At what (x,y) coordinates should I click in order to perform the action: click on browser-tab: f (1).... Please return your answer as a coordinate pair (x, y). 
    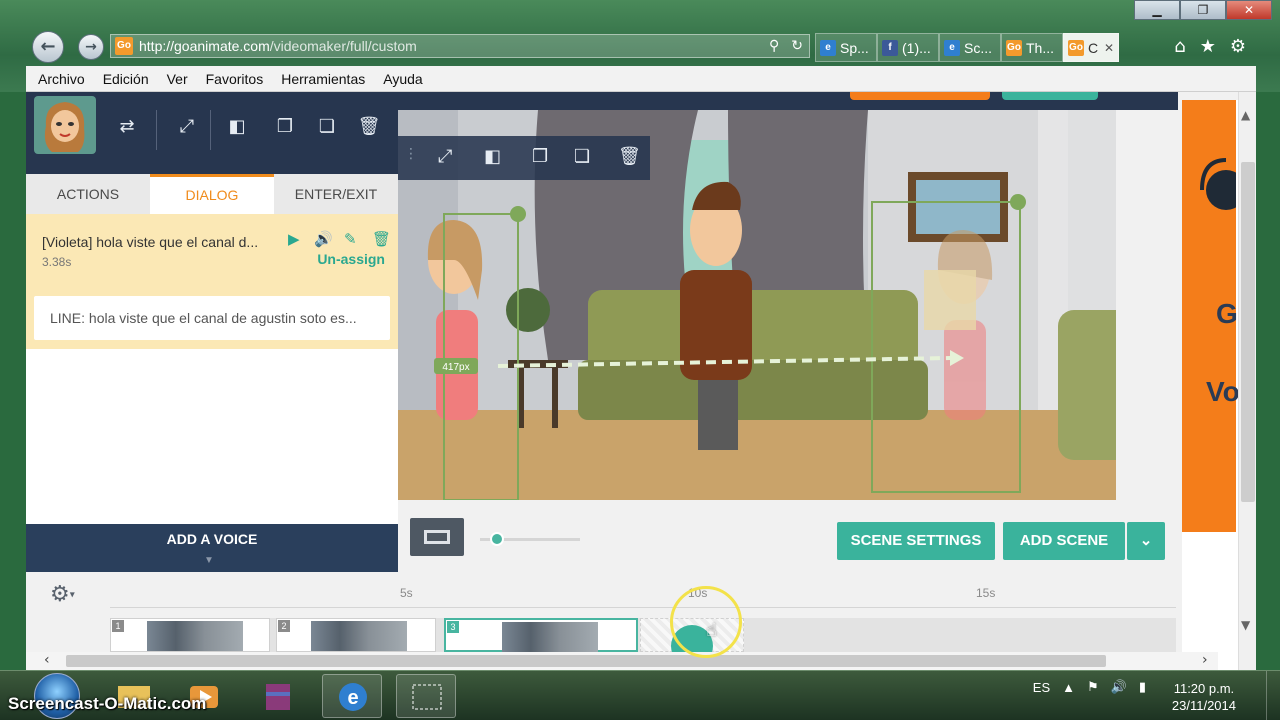
    Looking at the image, I should click on (908, 47).